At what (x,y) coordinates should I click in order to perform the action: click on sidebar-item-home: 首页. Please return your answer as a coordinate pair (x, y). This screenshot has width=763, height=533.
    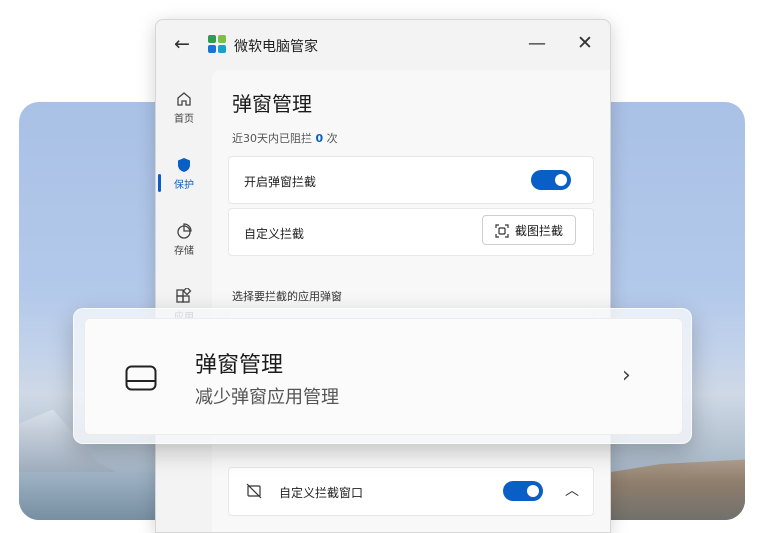
    Looking at the image, I should click on (184, 118).